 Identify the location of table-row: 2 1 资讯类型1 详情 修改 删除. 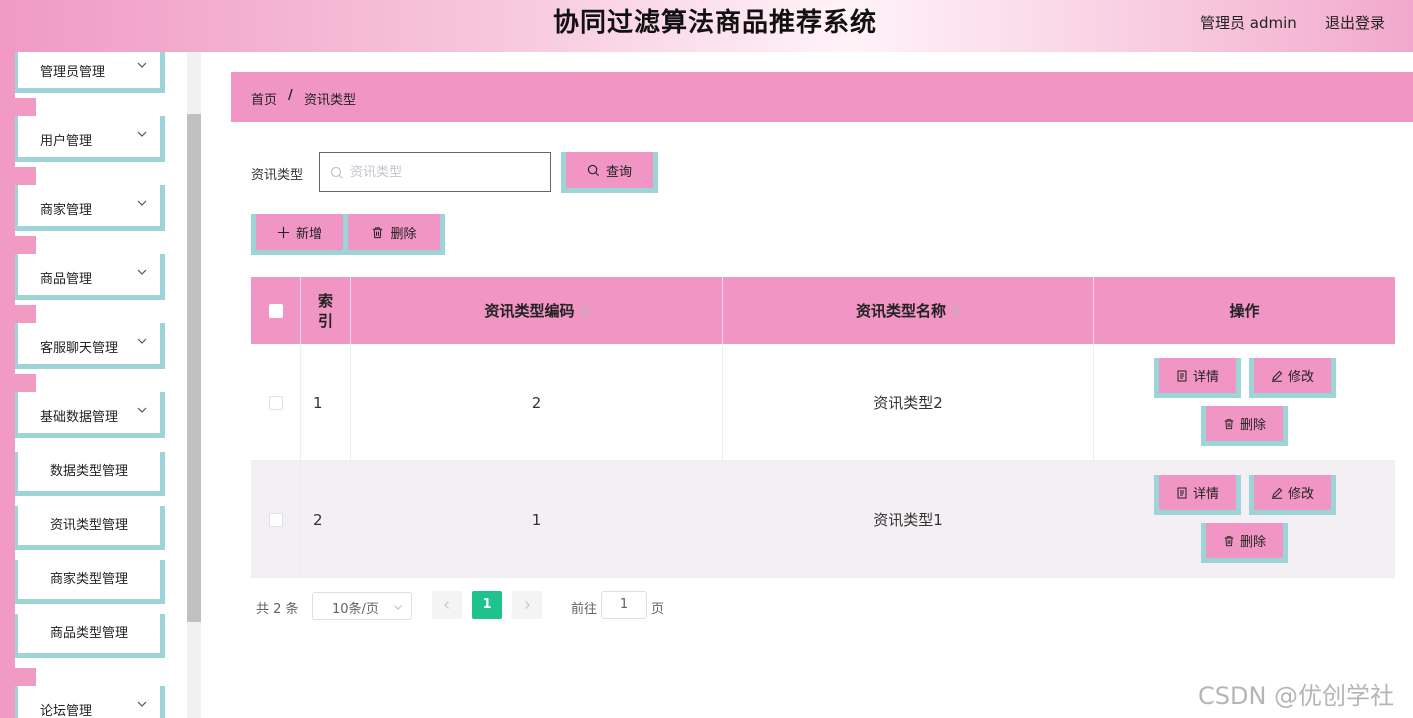
(823, 519).